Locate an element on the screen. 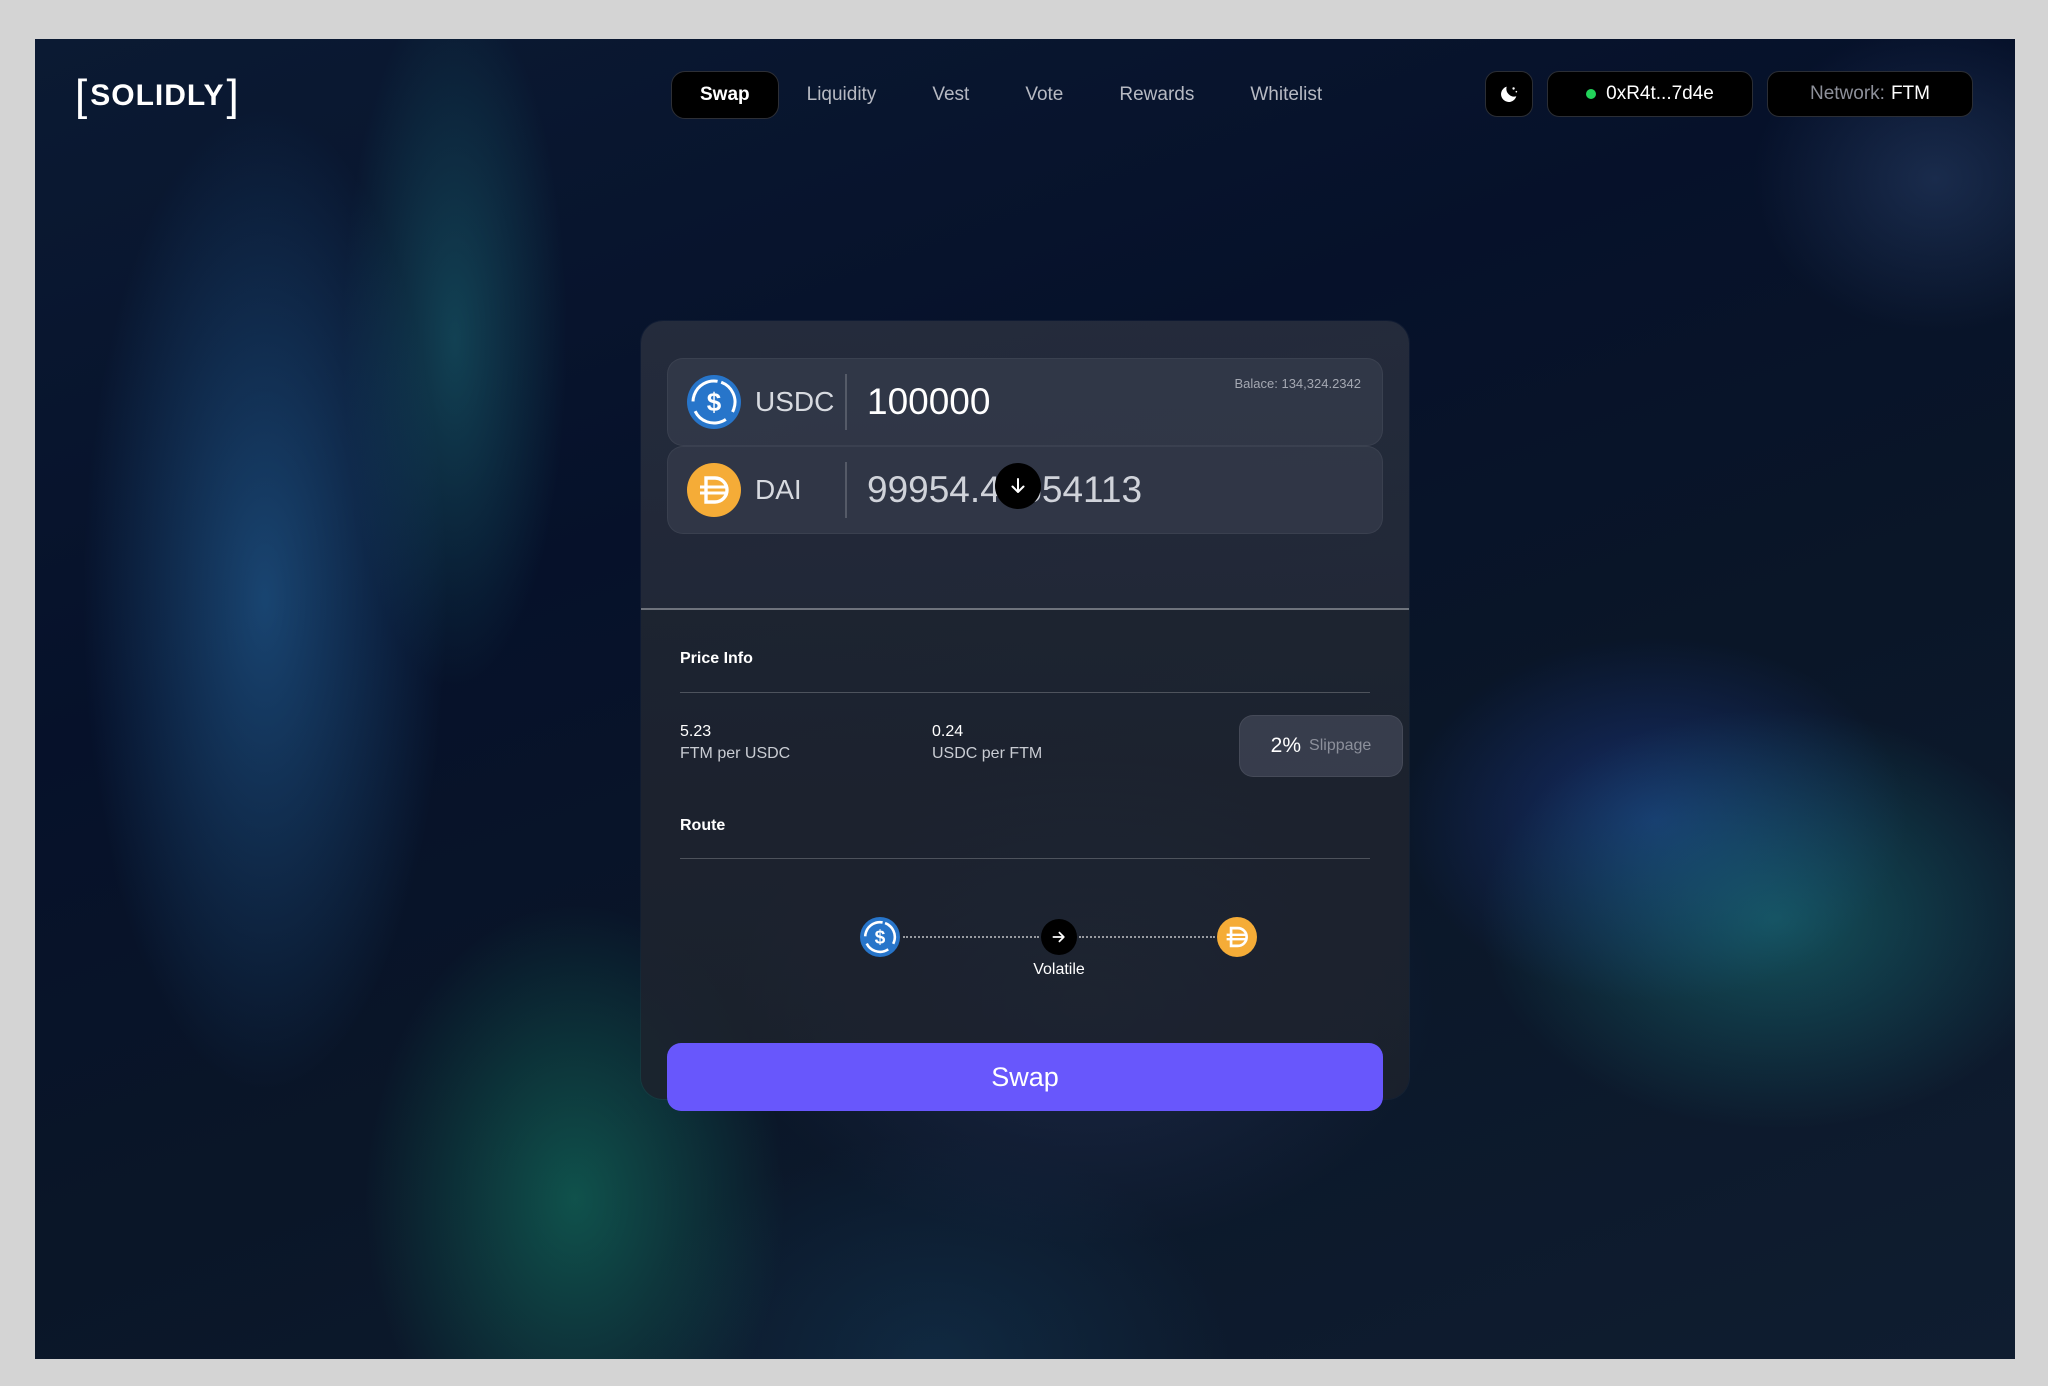 This screenshot has width=2048, height=1386. usdc-icon: $ is located at coordinates (714, 402).